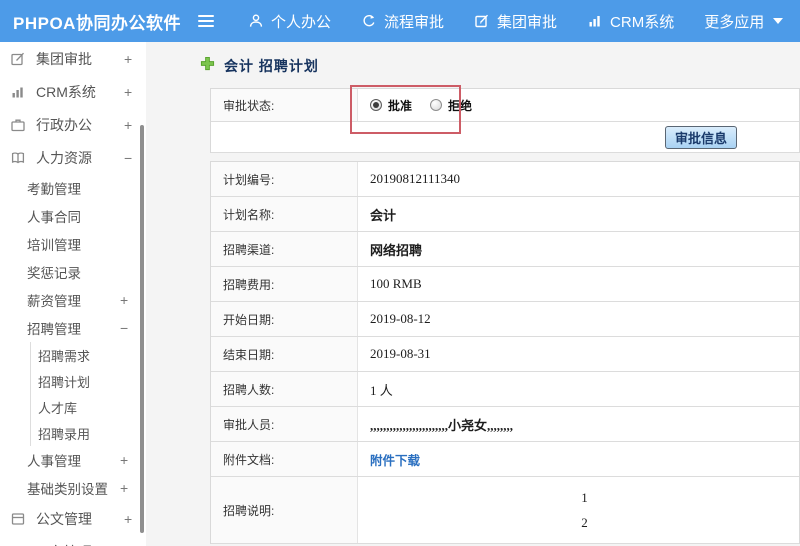  Describe the element at coordinates (73, 460) in the screenshot. I see `sidebar-item-personnel-mgmt: 人事管理 +` at that location.